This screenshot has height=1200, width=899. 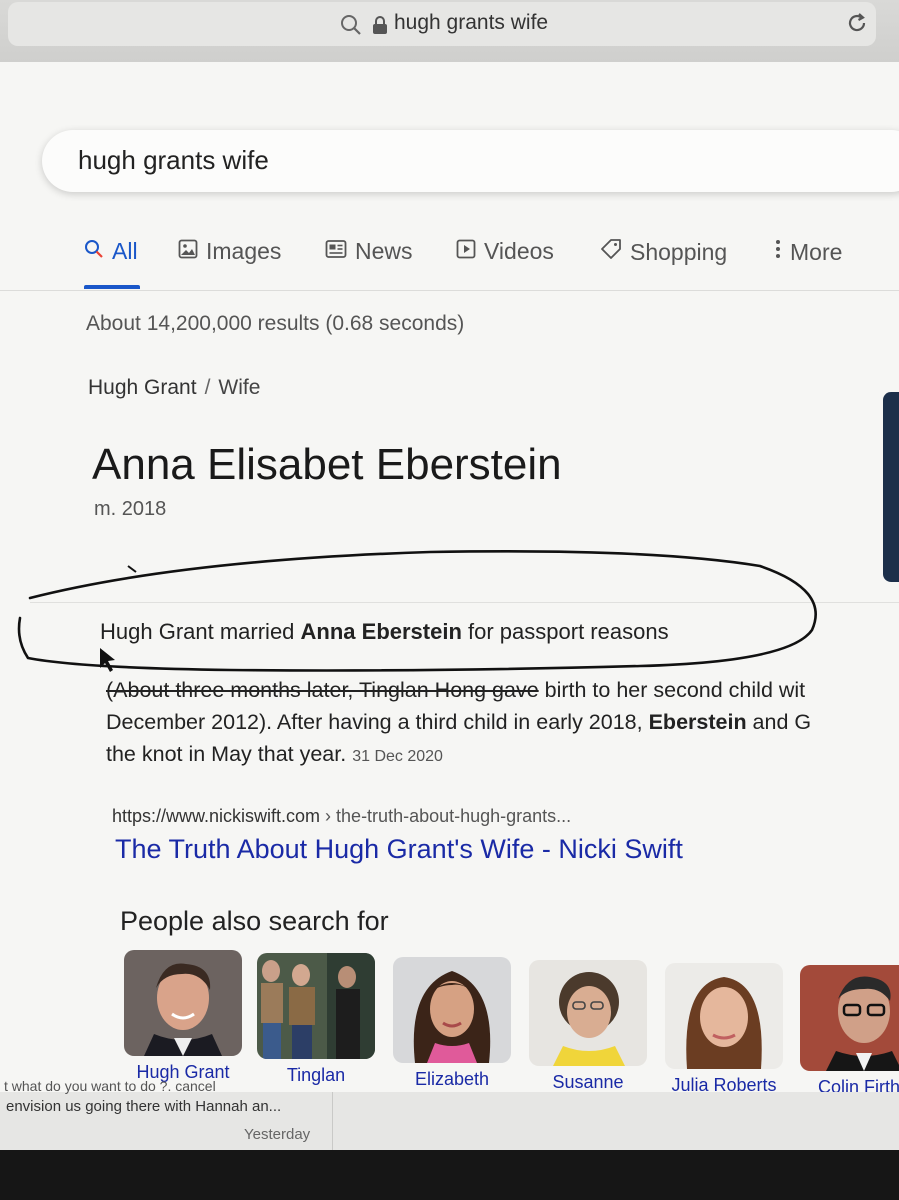 What do you see at coordinates (384, 251) in the screenshot?
I see `tab-news-label: News` at bounding box center [384, 251].